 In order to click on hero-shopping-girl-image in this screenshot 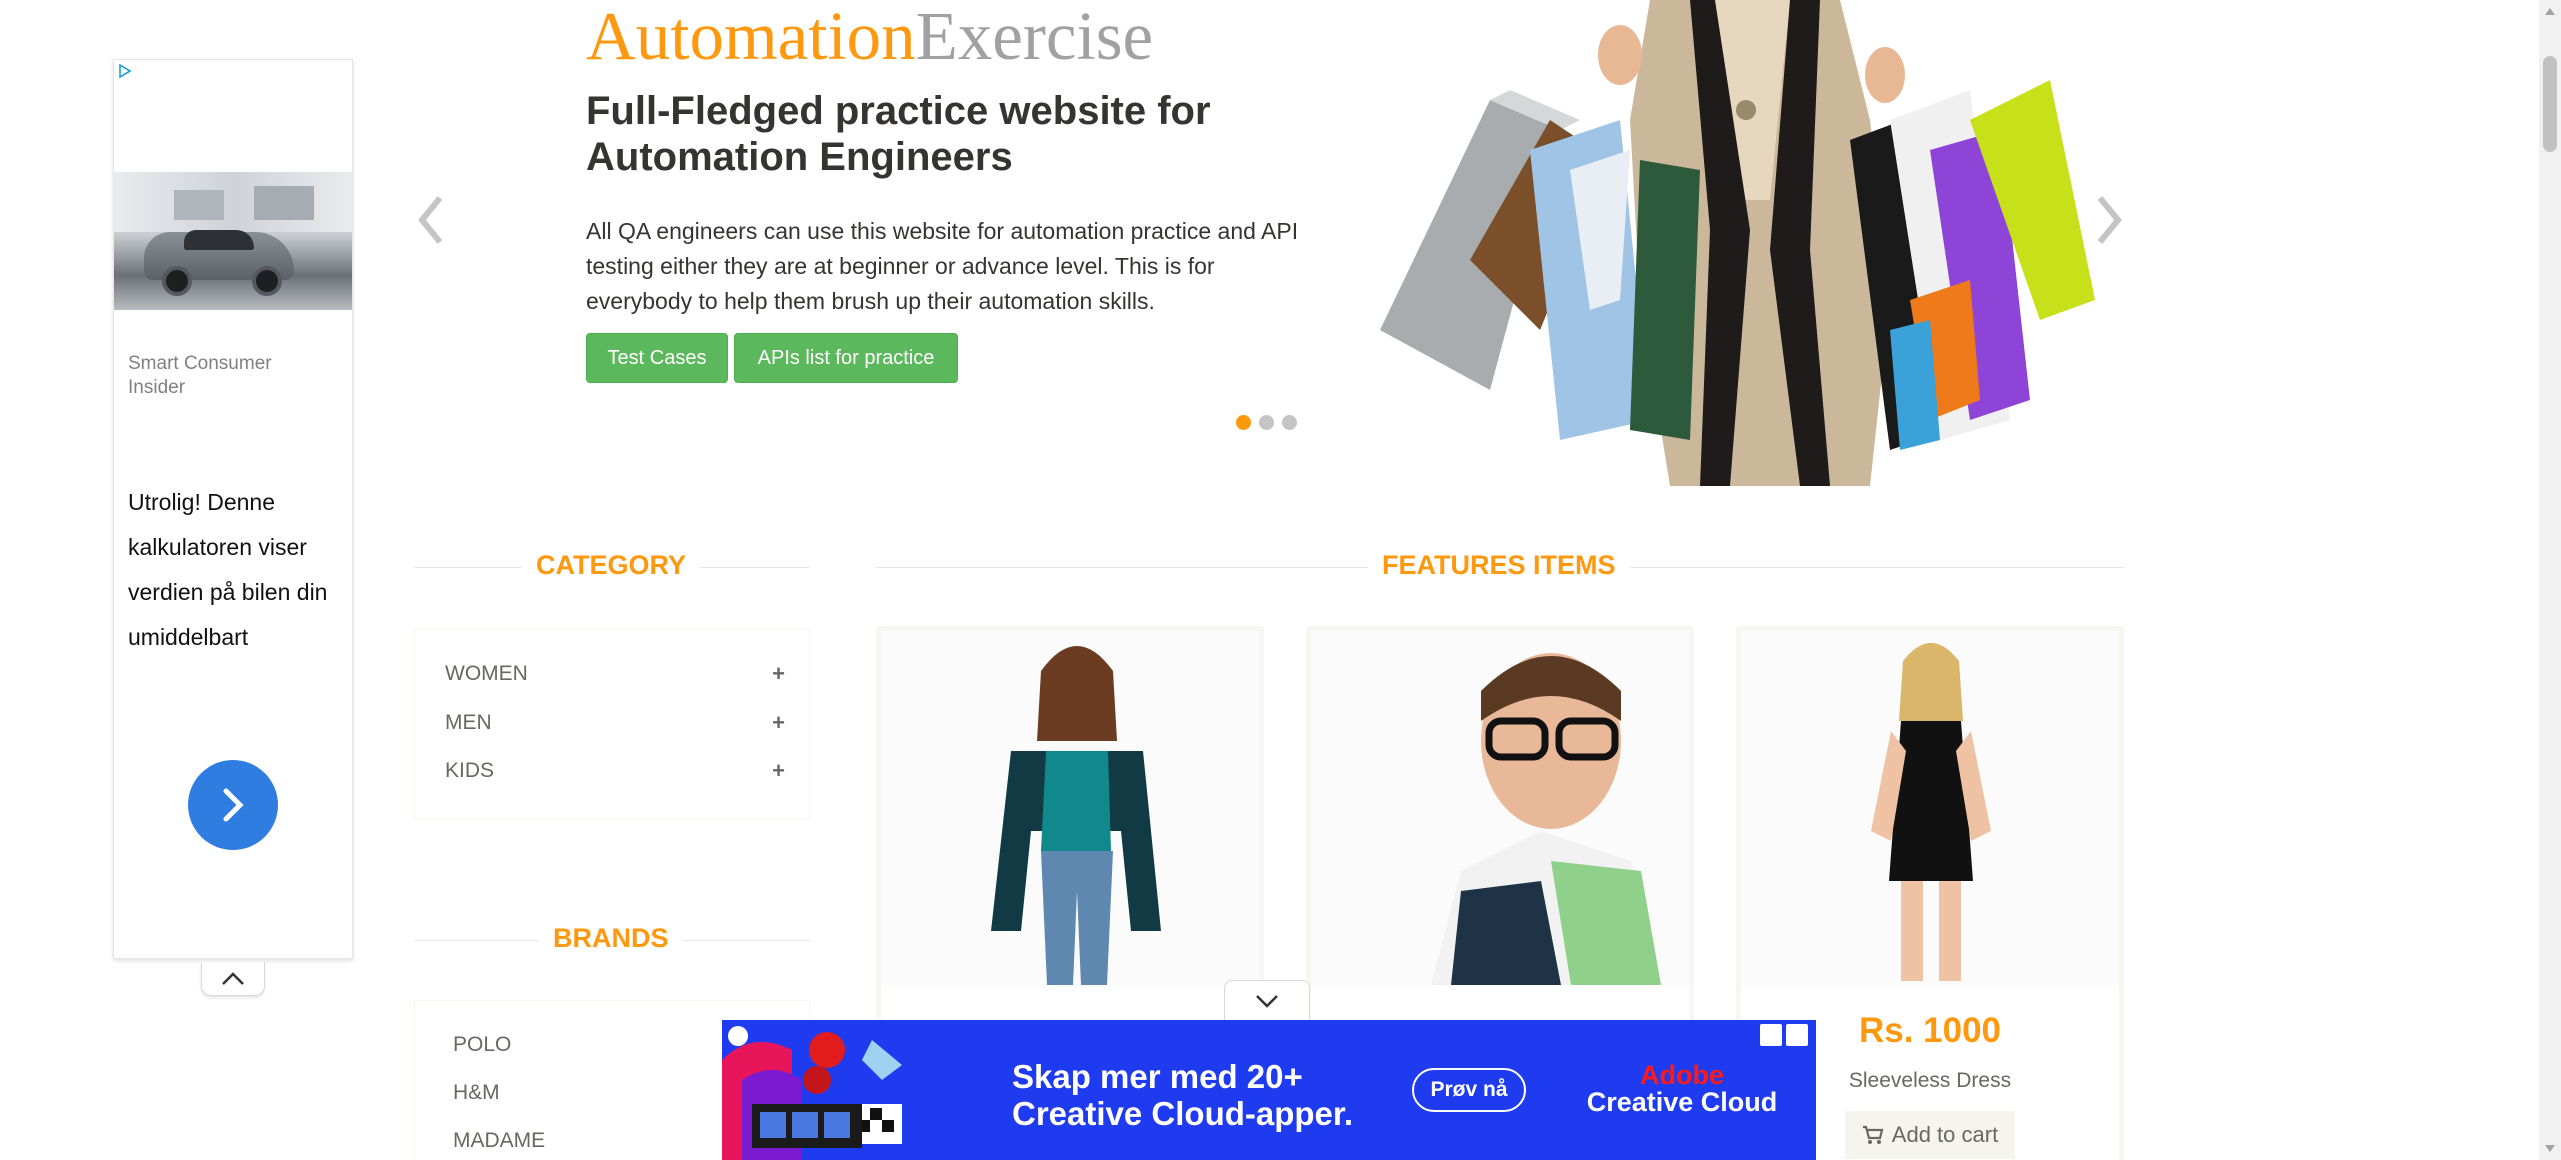, I will do `click(1737, 243)`.